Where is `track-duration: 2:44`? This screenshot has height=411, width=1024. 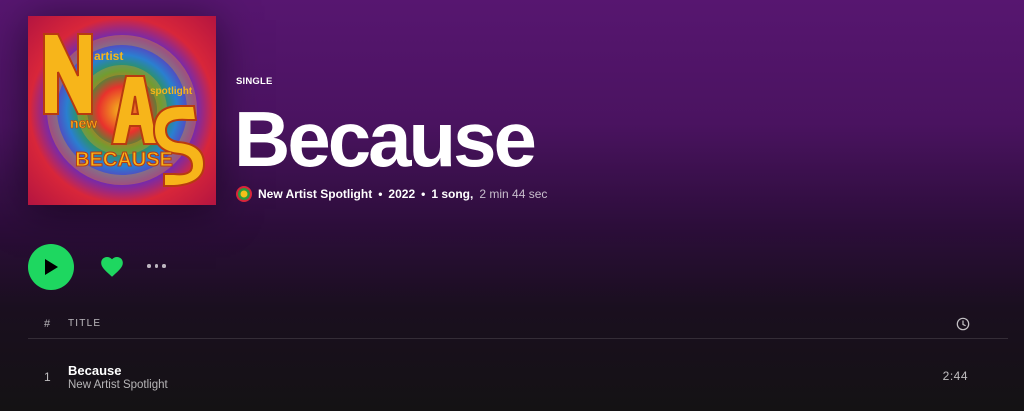
track-duration: 2:44 is located at coordinates (955, 376).